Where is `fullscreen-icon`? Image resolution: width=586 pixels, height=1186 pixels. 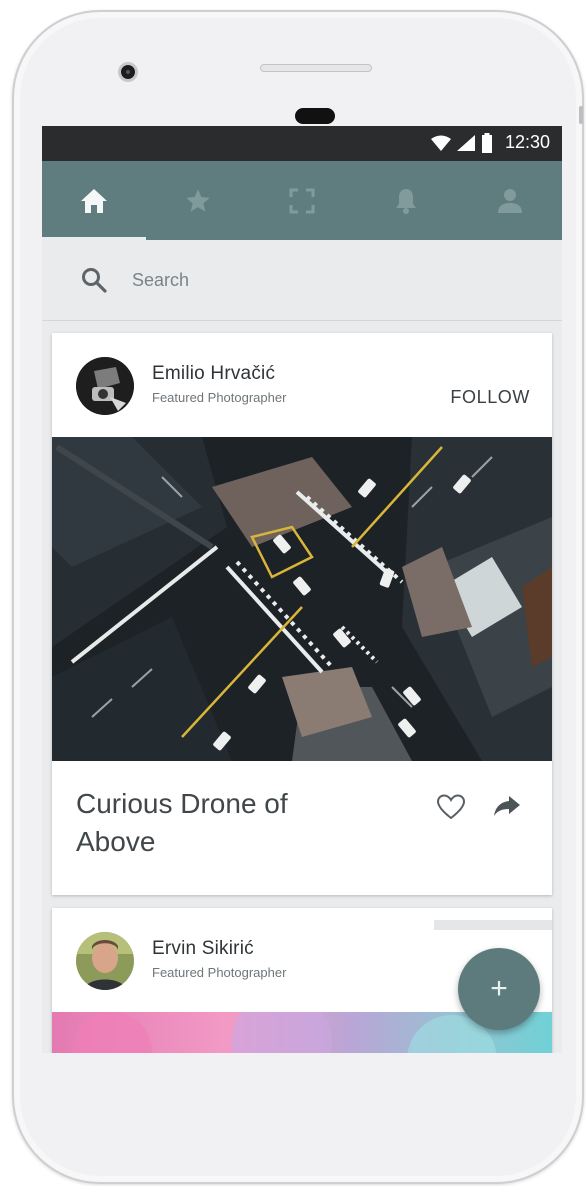
fullscreen-icon is located at coordinates (302, 200).